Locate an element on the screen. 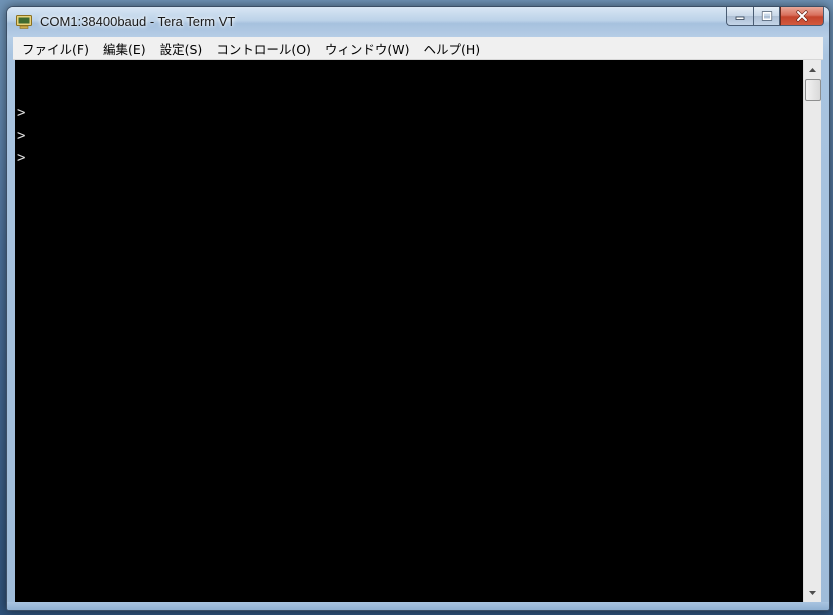 The height and width of the screenshot is (615, 833). minimize-icon is located at coordinates (740, 18).